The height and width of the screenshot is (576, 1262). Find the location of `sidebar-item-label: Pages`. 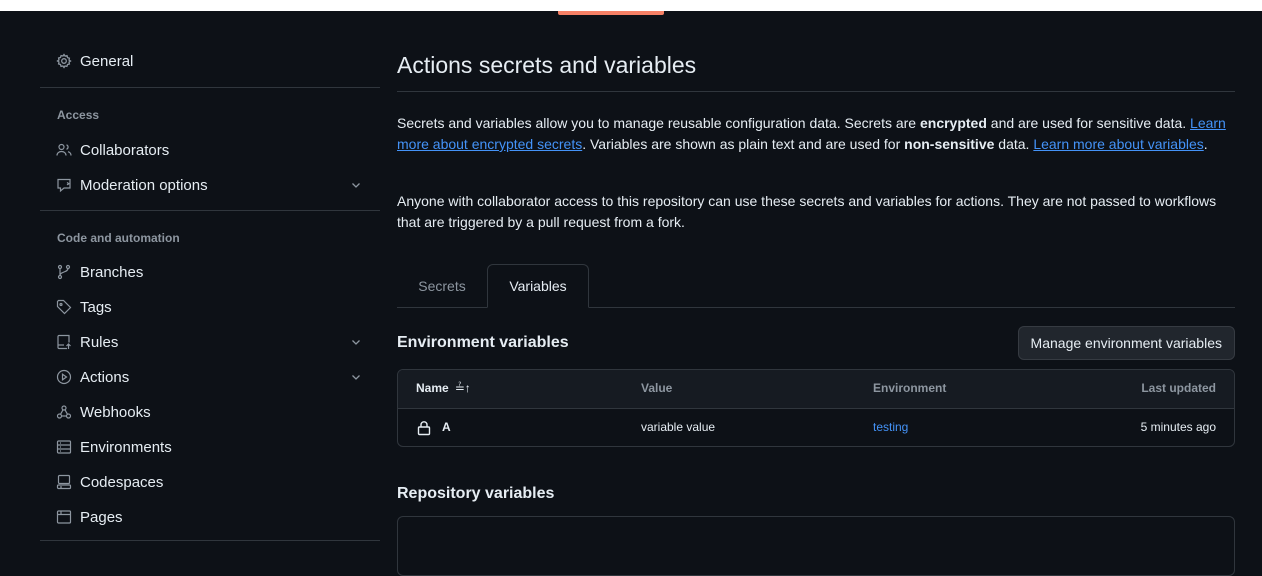

sidebar-item-label: Pages is located at coordinates (101, 517).